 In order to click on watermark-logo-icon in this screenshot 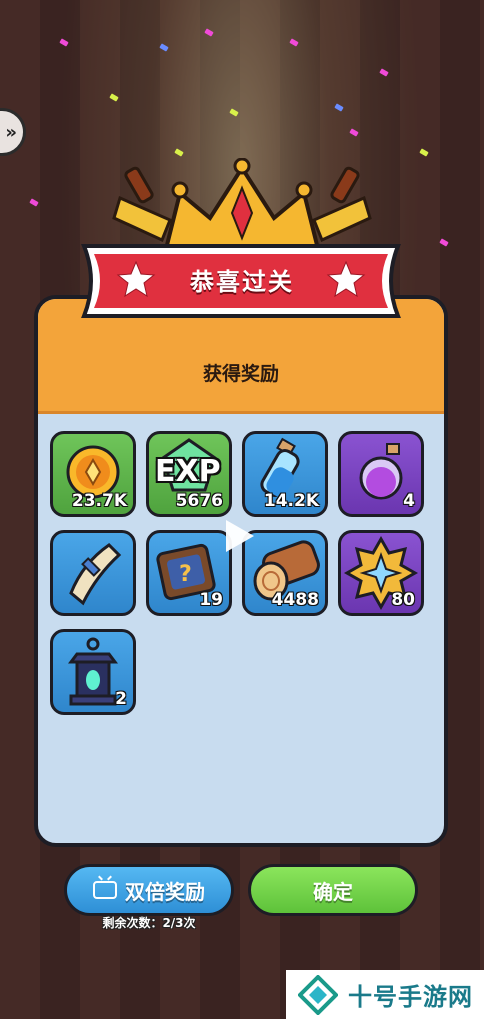, I will do `click(318, 994)`.